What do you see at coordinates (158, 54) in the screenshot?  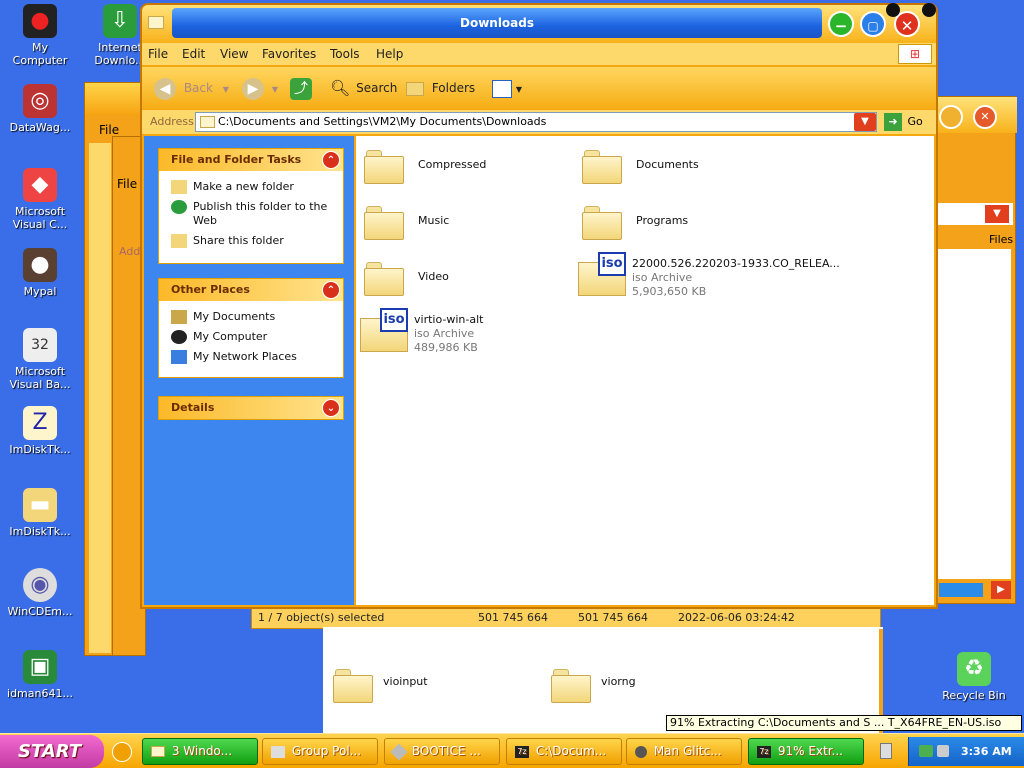 I see `menu-file: File` at bounding box center [158, 54].